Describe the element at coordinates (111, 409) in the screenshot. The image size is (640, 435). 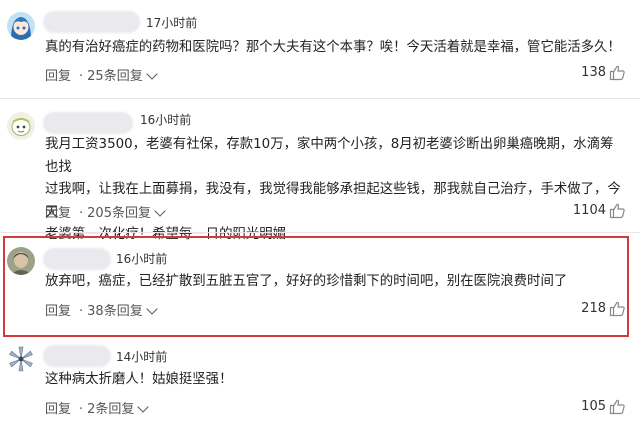
I see `reply-count: 2条回复` at that location.